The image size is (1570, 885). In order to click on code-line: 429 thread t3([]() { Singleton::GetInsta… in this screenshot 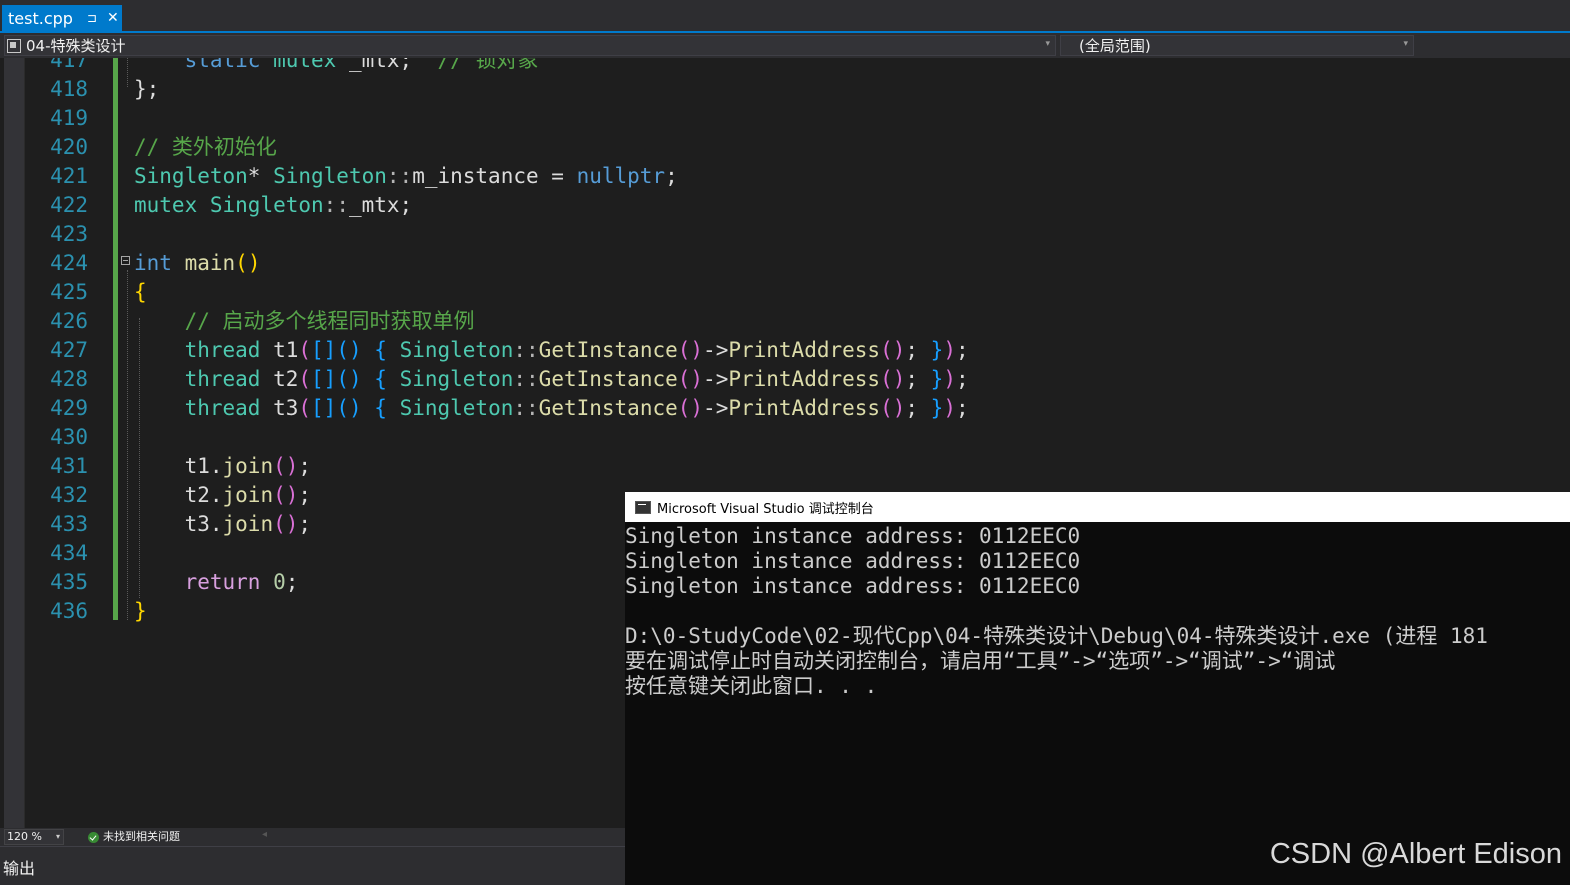, I will do `click(785, 408)`.